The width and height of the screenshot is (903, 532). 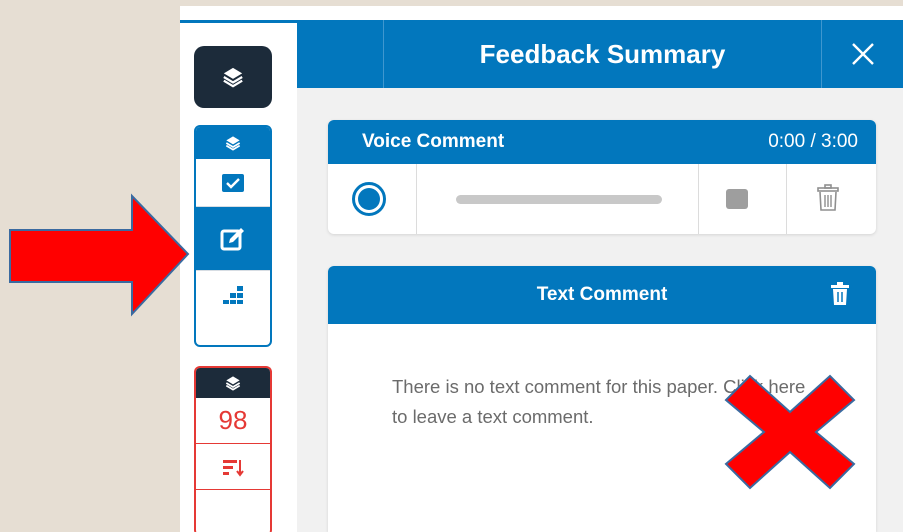 I want to click on rubric-grid-icon, so click(x=233, y=295).